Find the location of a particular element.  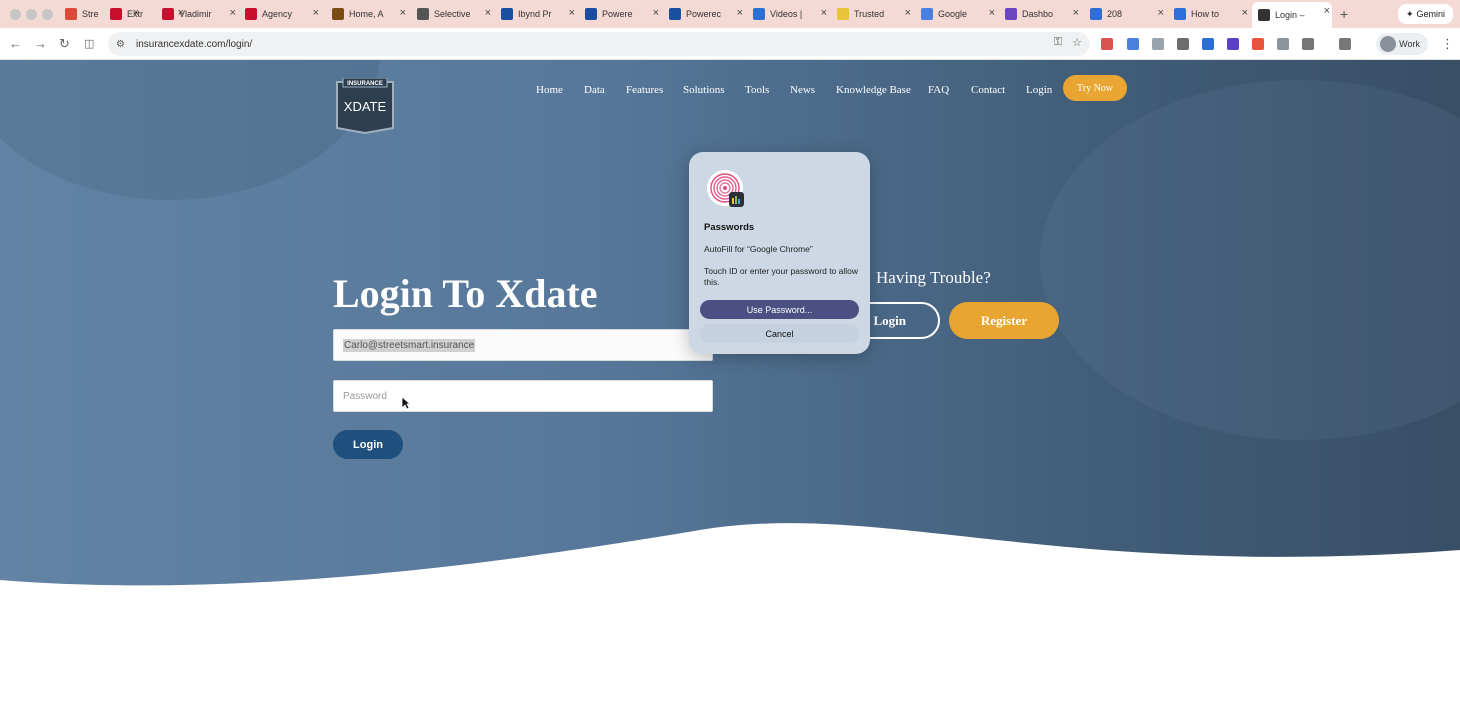

gemini-label: Gemini is located at coordinates (1431, 14).